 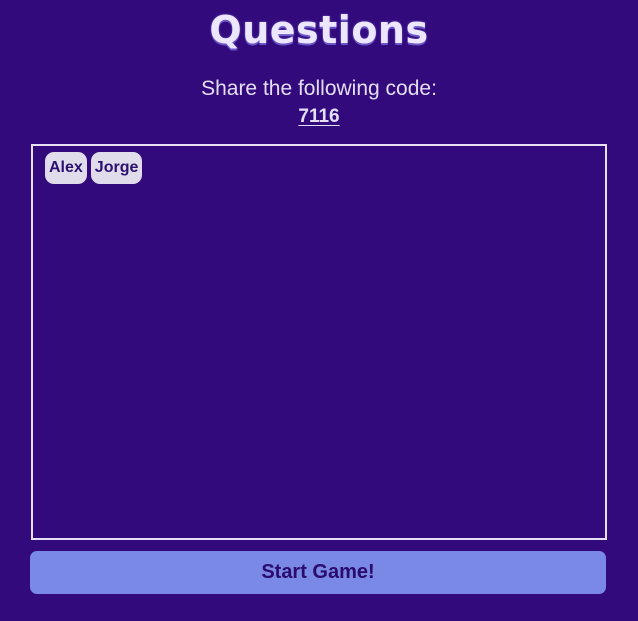 I want to click on page-title: Questions, so click(x=319, y=30).